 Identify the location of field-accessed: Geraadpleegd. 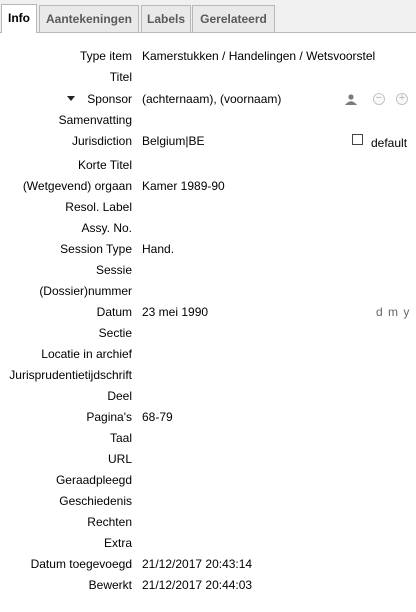
(208, 480).